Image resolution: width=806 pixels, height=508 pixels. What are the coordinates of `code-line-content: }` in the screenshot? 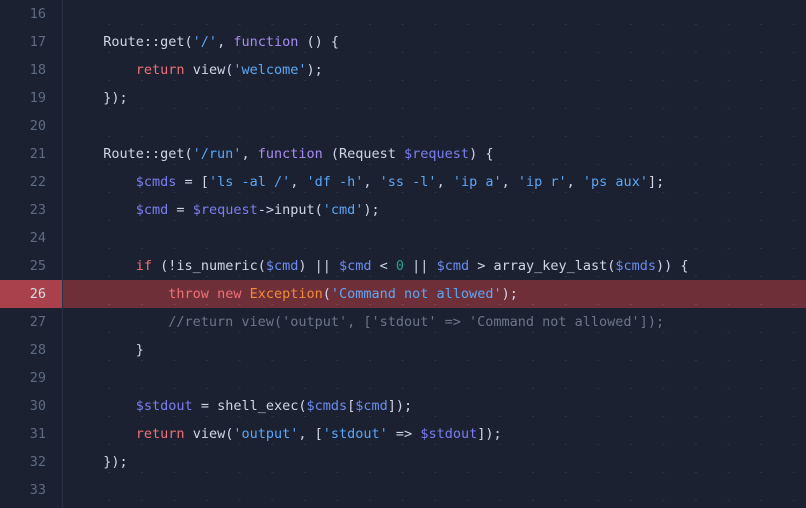 It's located at (434, 350).